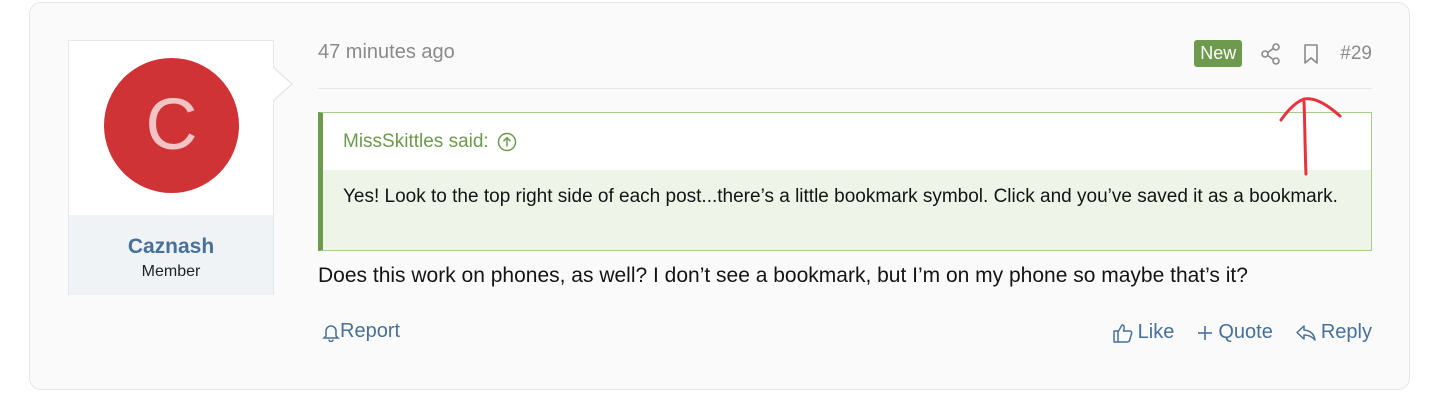  I want to click on user-info-panel: C Caznash Member, so click(171, 167).